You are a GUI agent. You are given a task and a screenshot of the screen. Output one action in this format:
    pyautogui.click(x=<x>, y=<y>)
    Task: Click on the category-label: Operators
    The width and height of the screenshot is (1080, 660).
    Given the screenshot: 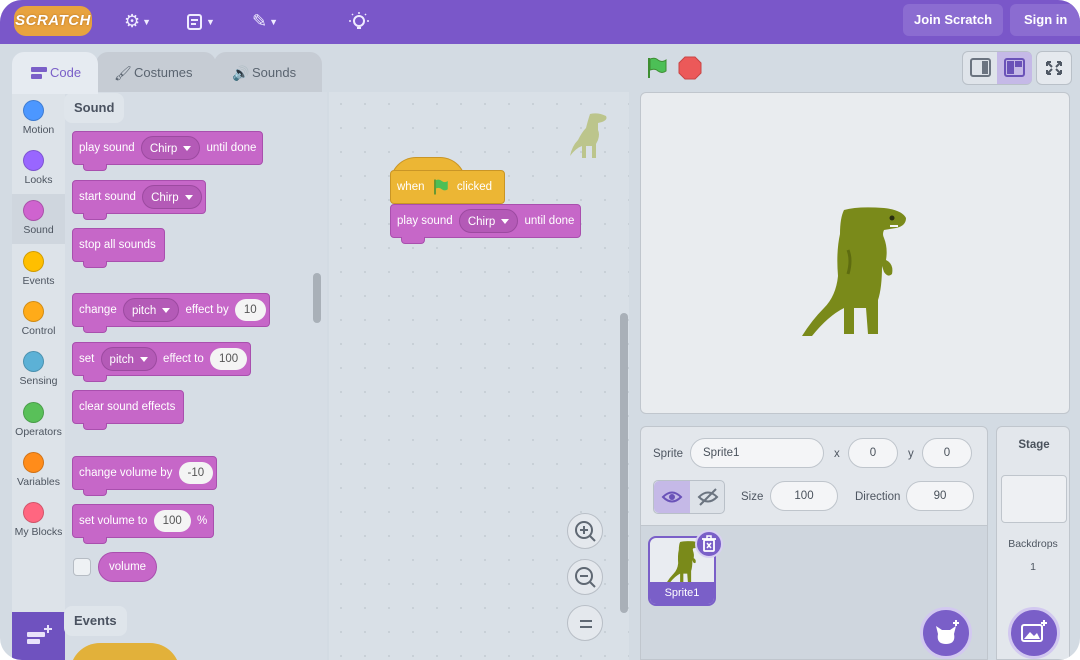 What is the action you would take?
    pyautogui.click(x=38, y=432)
    